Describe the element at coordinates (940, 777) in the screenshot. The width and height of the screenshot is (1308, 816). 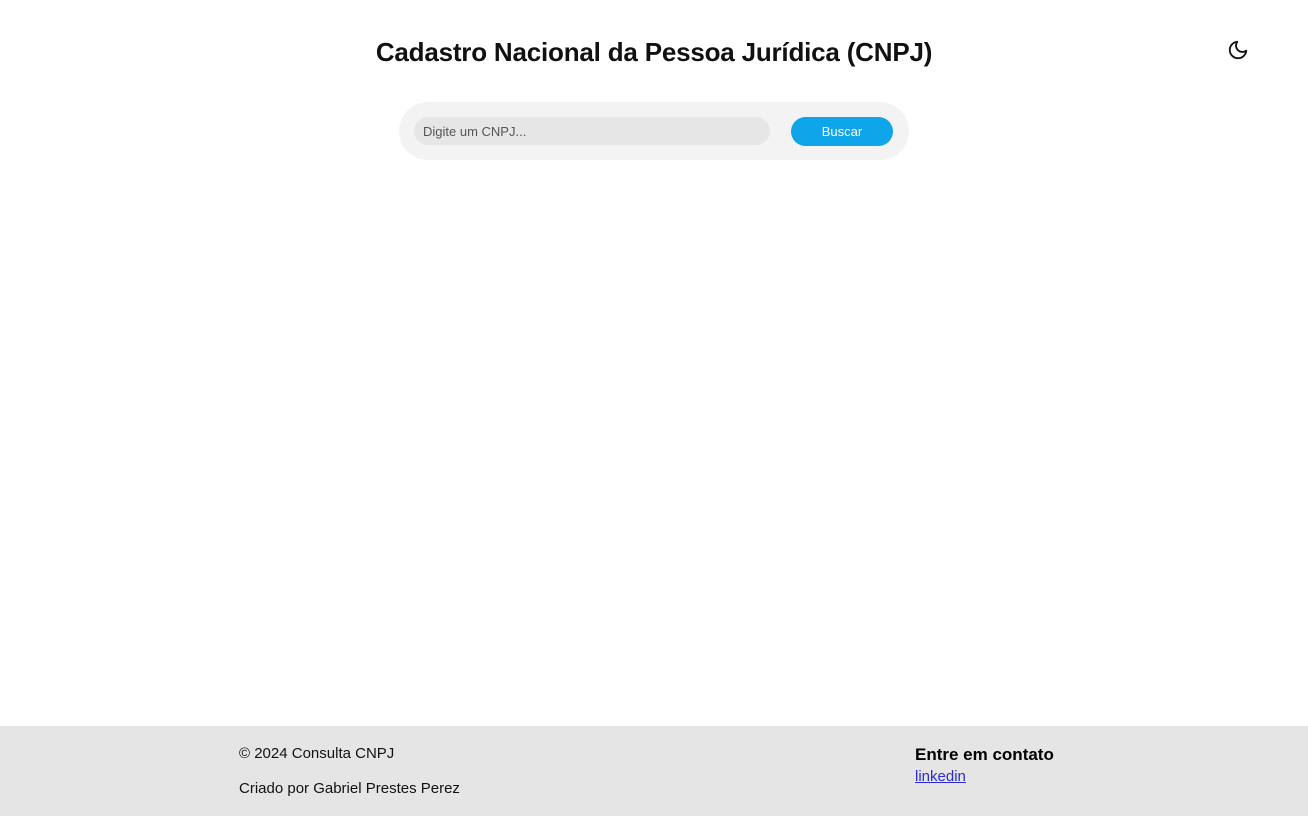
I see `linkedin-link: linkedin` at that location.